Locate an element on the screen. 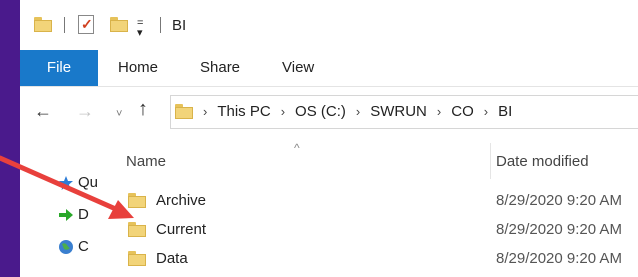 The image size is (638, 277). download-arrow-icon is located at coordinates (66, 215).